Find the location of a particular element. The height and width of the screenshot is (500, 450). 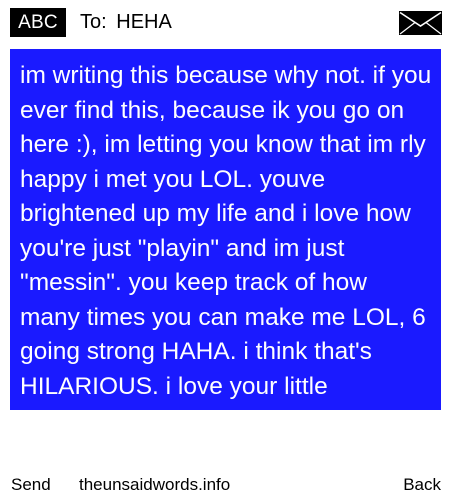

recipient-label: To: is located at coordinates (93, 22).